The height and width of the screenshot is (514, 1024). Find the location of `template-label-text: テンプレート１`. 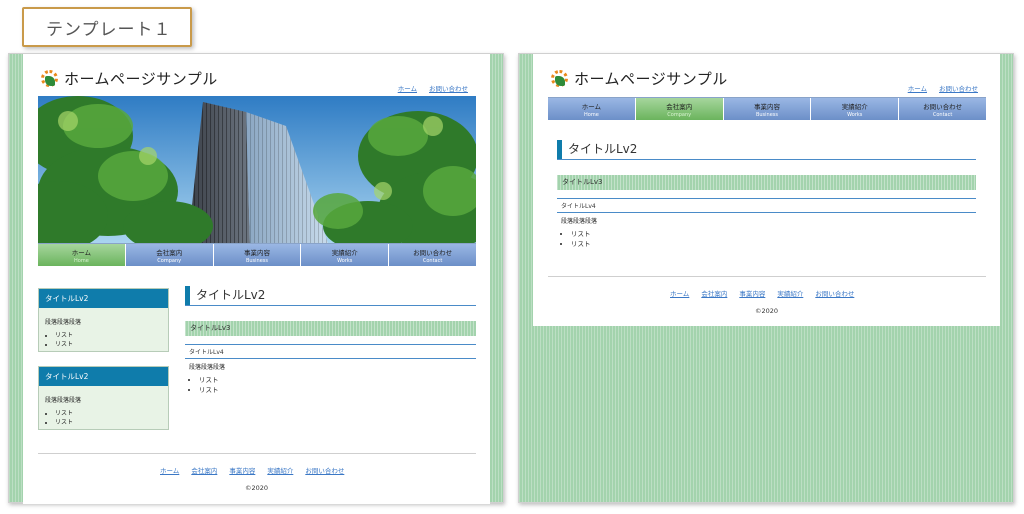

template-label-text: テンプレート１ is located at coordinates (109, 29).